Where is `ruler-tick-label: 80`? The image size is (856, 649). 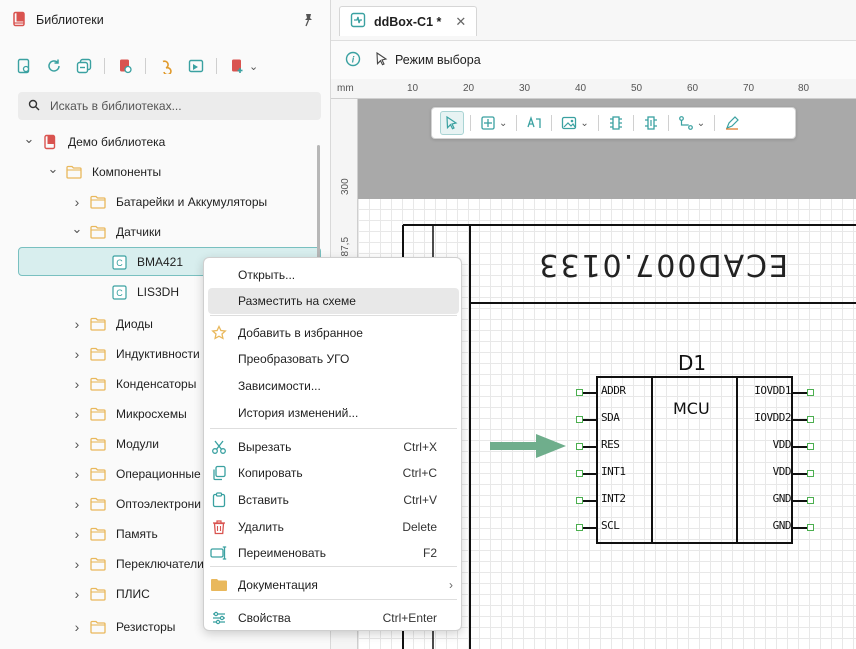
ruler-tick-label: 80 is located at coordinates (804, 88).